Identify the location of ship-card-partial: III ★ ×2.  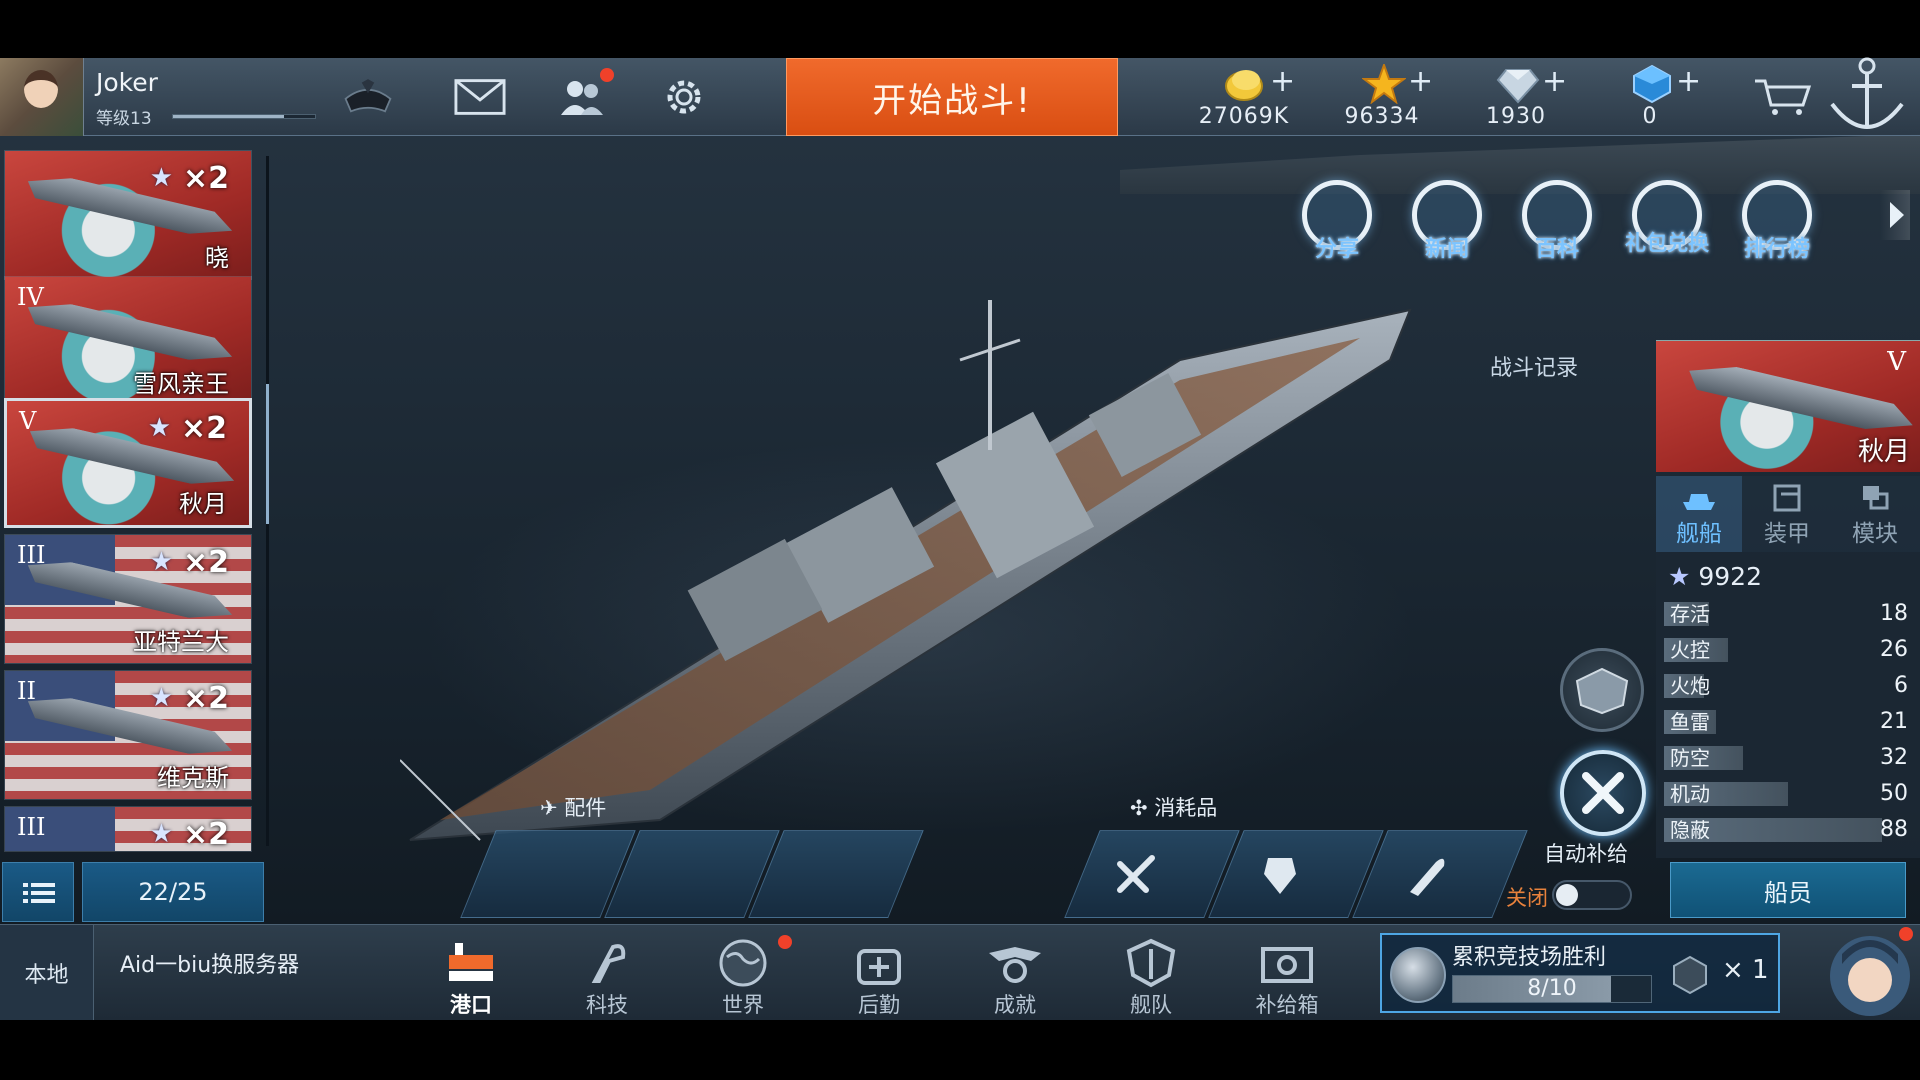
(128, 829).